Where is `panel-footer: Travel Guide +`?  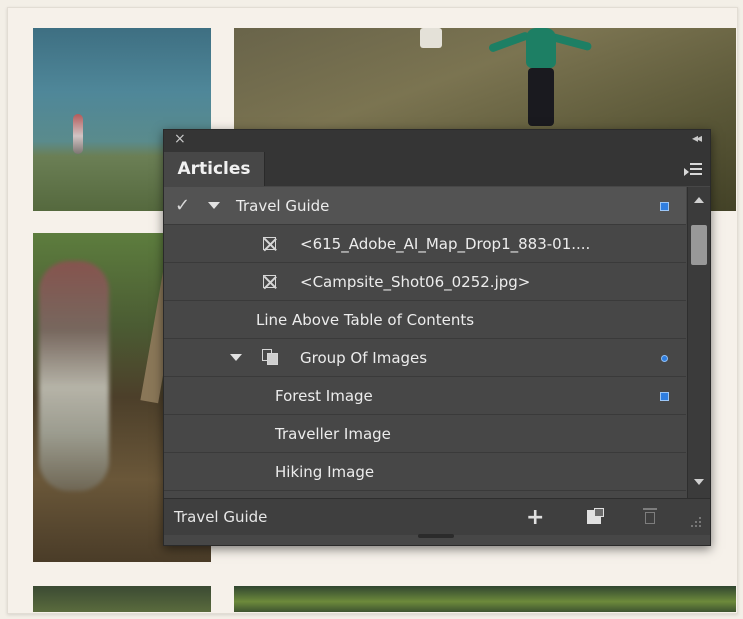 panel-footer: Travel Guide + is located at coordinates (437, 516).